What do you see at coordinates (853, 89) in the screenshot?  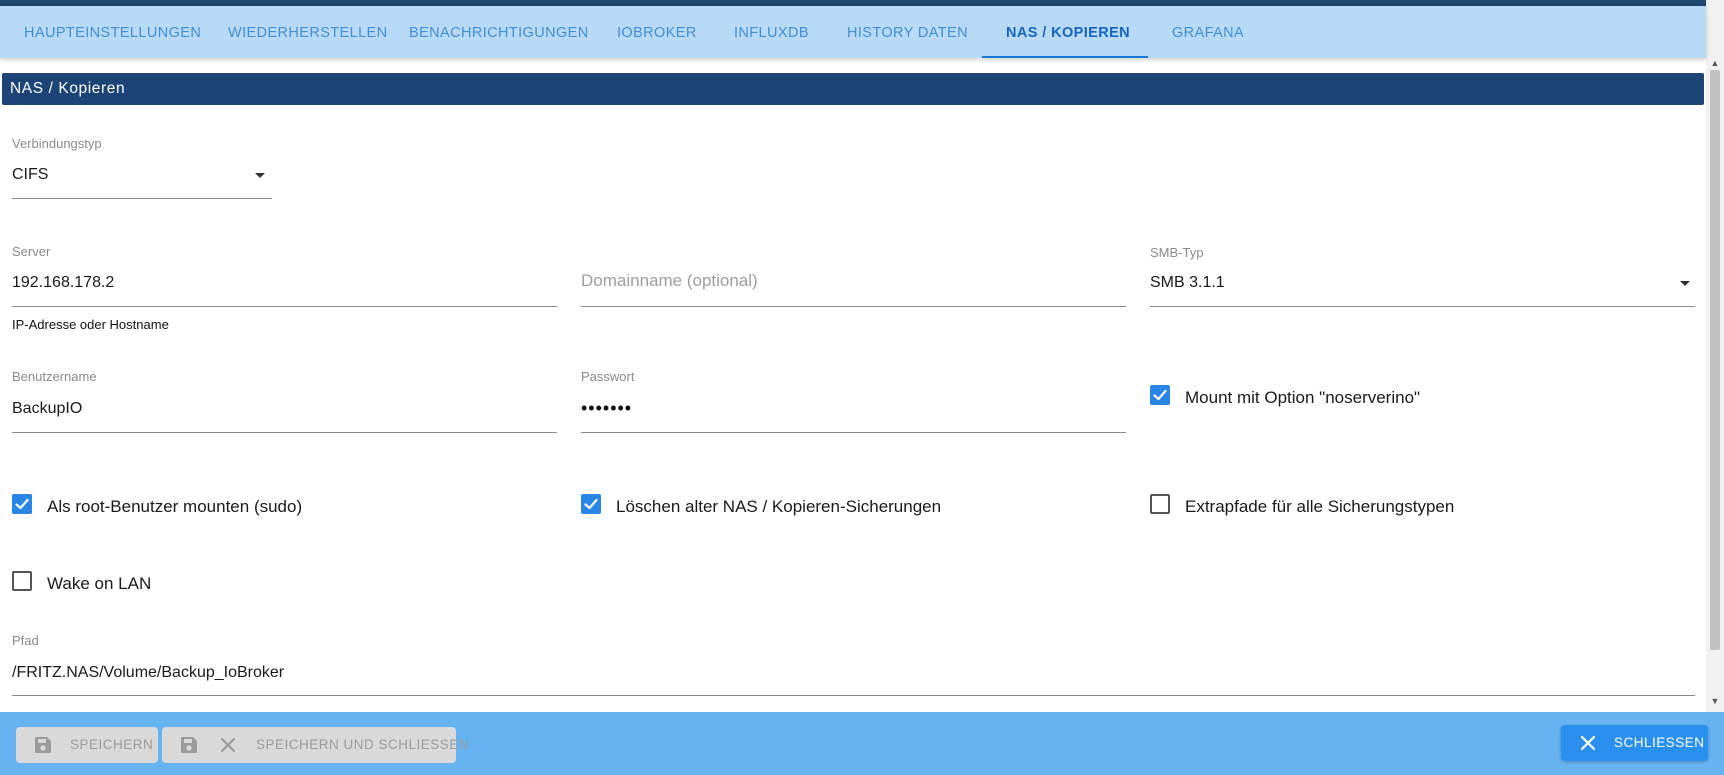 I see `section-header: NAS / Kopieren` at bounding box center [853, 89].